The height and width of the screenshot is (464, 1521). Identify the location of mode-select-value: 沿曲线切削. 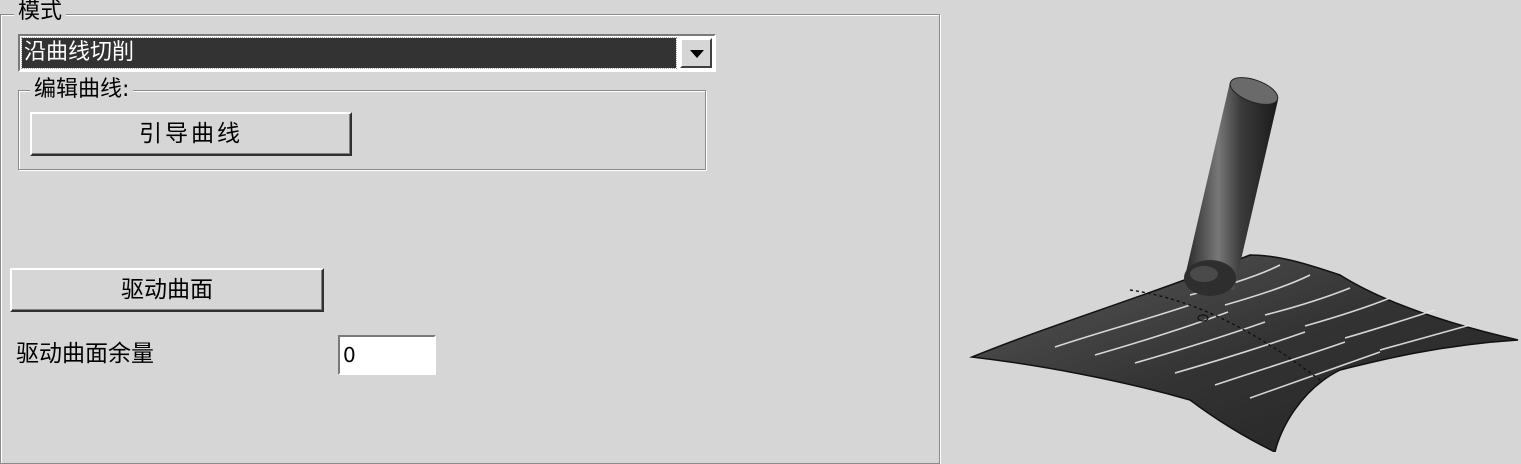
(349, 53).